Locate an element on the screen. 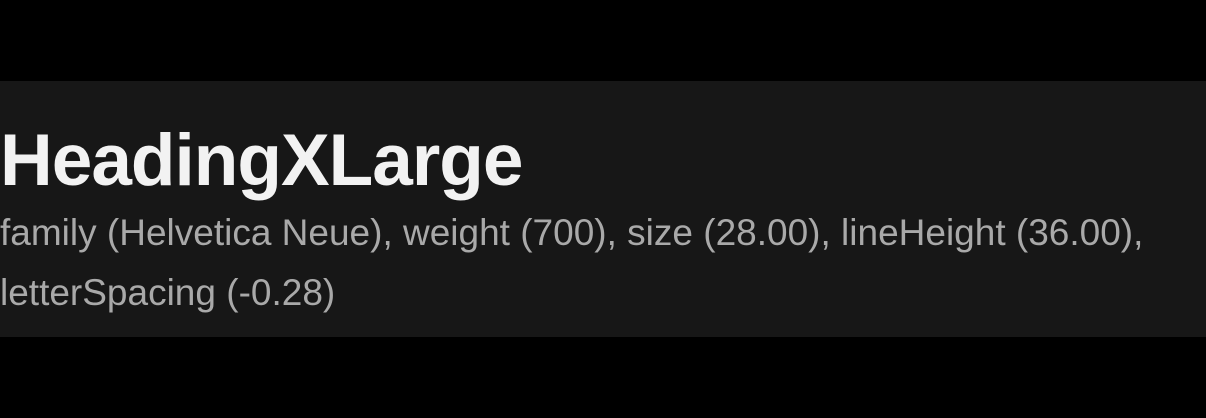 The height and width of the screenshot is (418, 1206). token-name-heading: HeadingXLarge is located at coordinates (261, 160).